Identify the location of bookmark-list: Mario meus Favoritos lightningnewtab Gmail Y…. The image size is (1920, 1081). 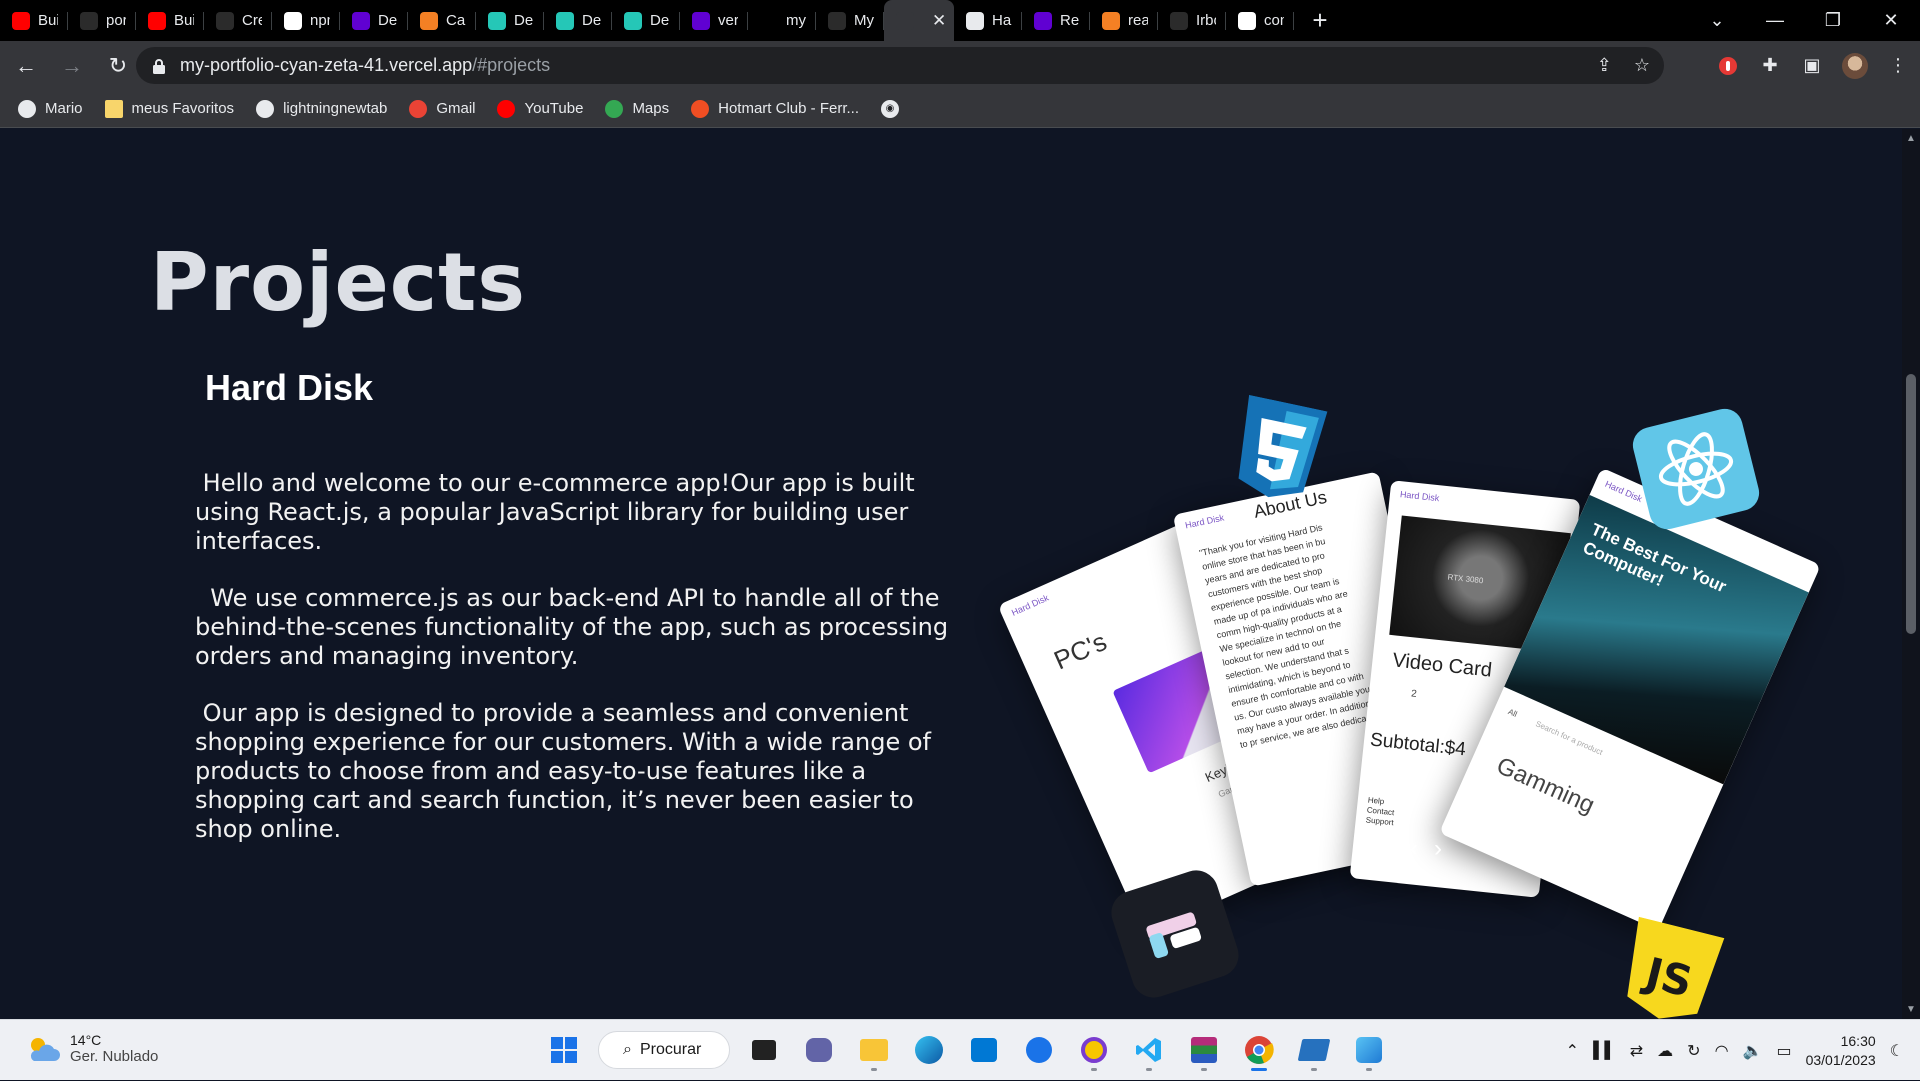
(438, 108).